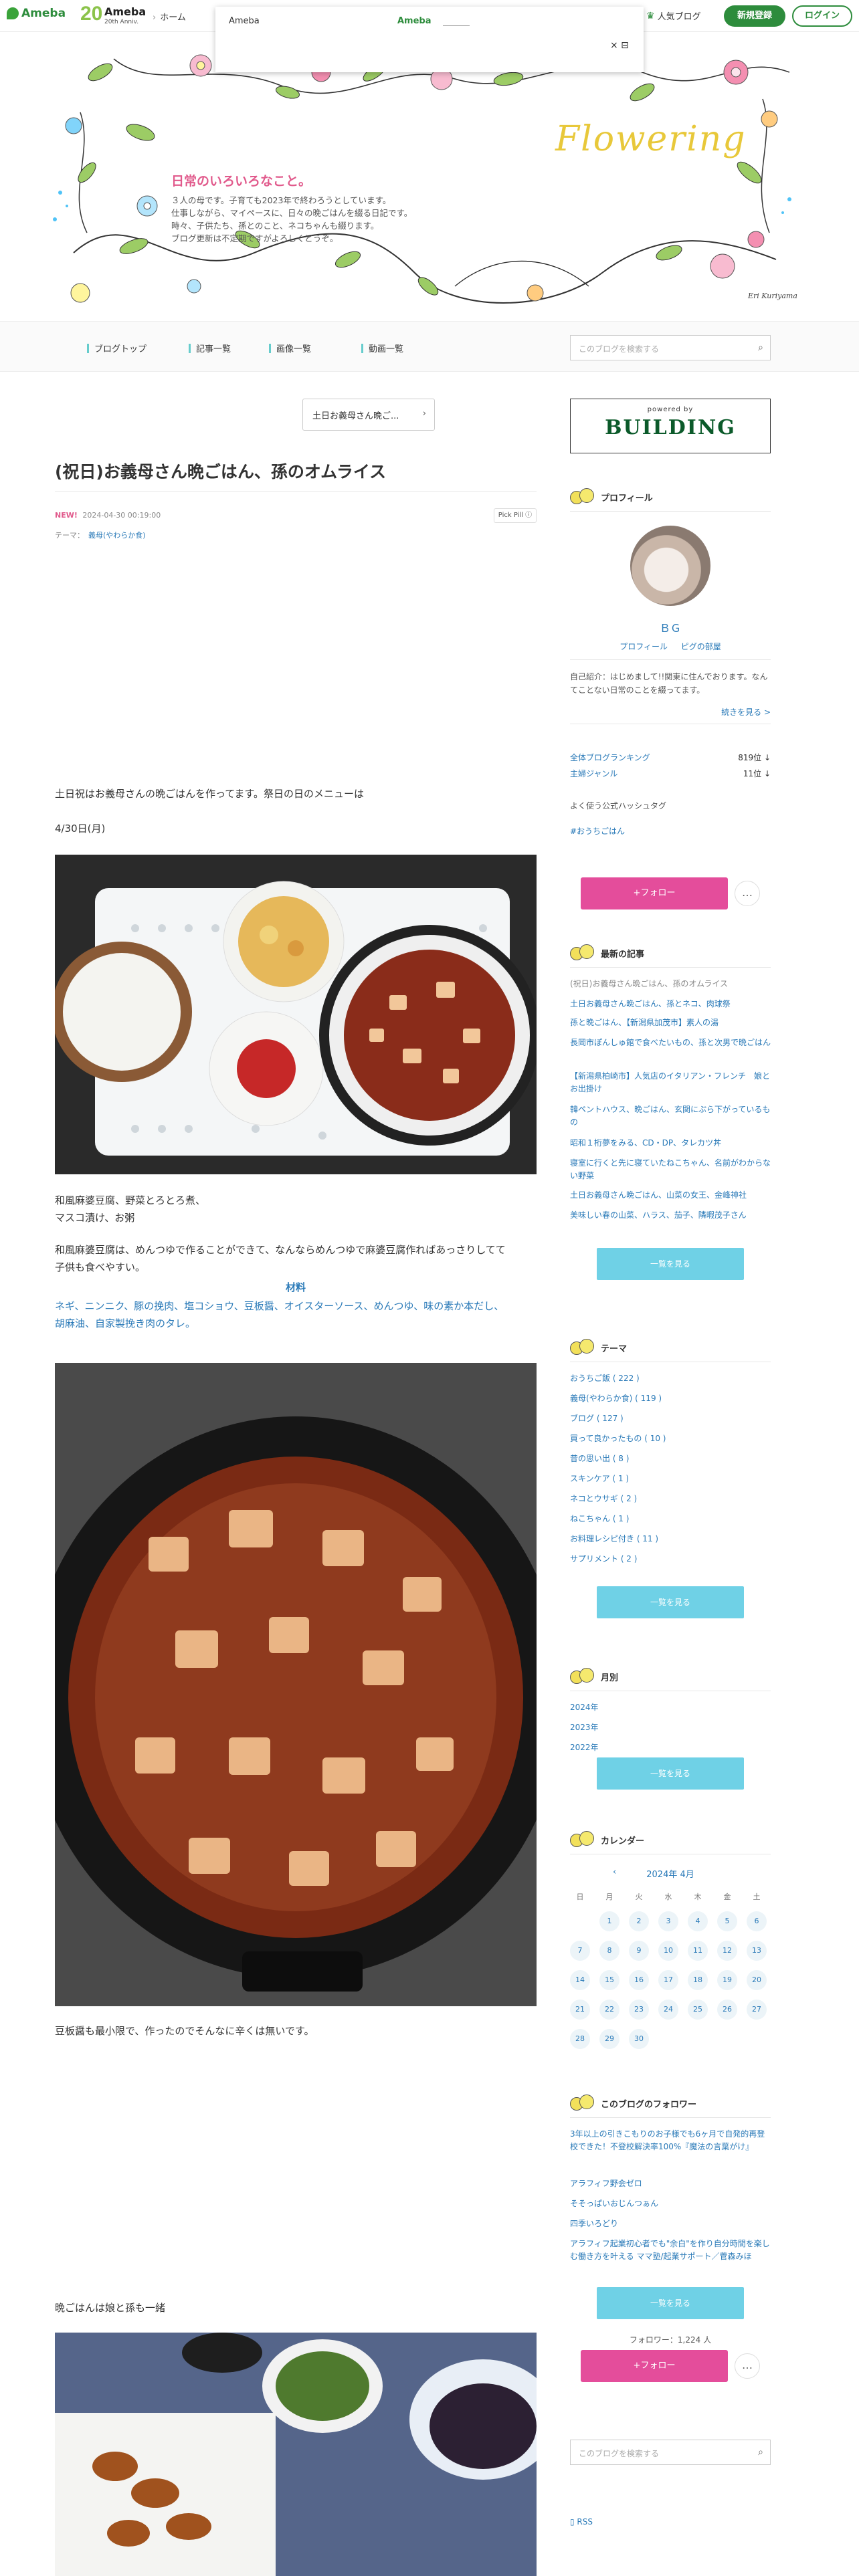  Describe the element at coordinates (639, 1921) in the screenshot. I see `calendar-day: 2` at that location.